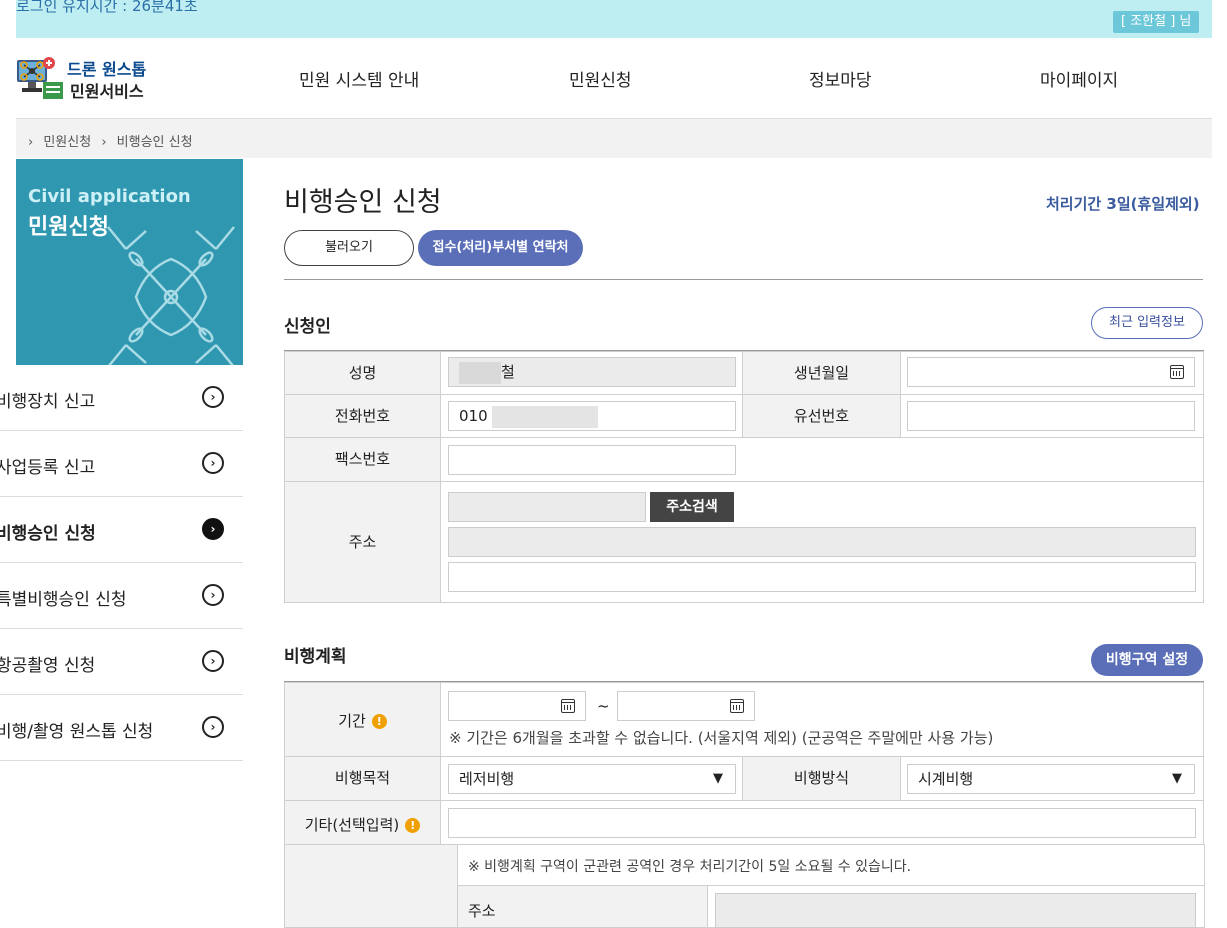 This screenshot has width=1227, height=928. Describe the element at coordinates (600, 78) in the screenshot. I see `gnb-application: 민원신청` at that location.